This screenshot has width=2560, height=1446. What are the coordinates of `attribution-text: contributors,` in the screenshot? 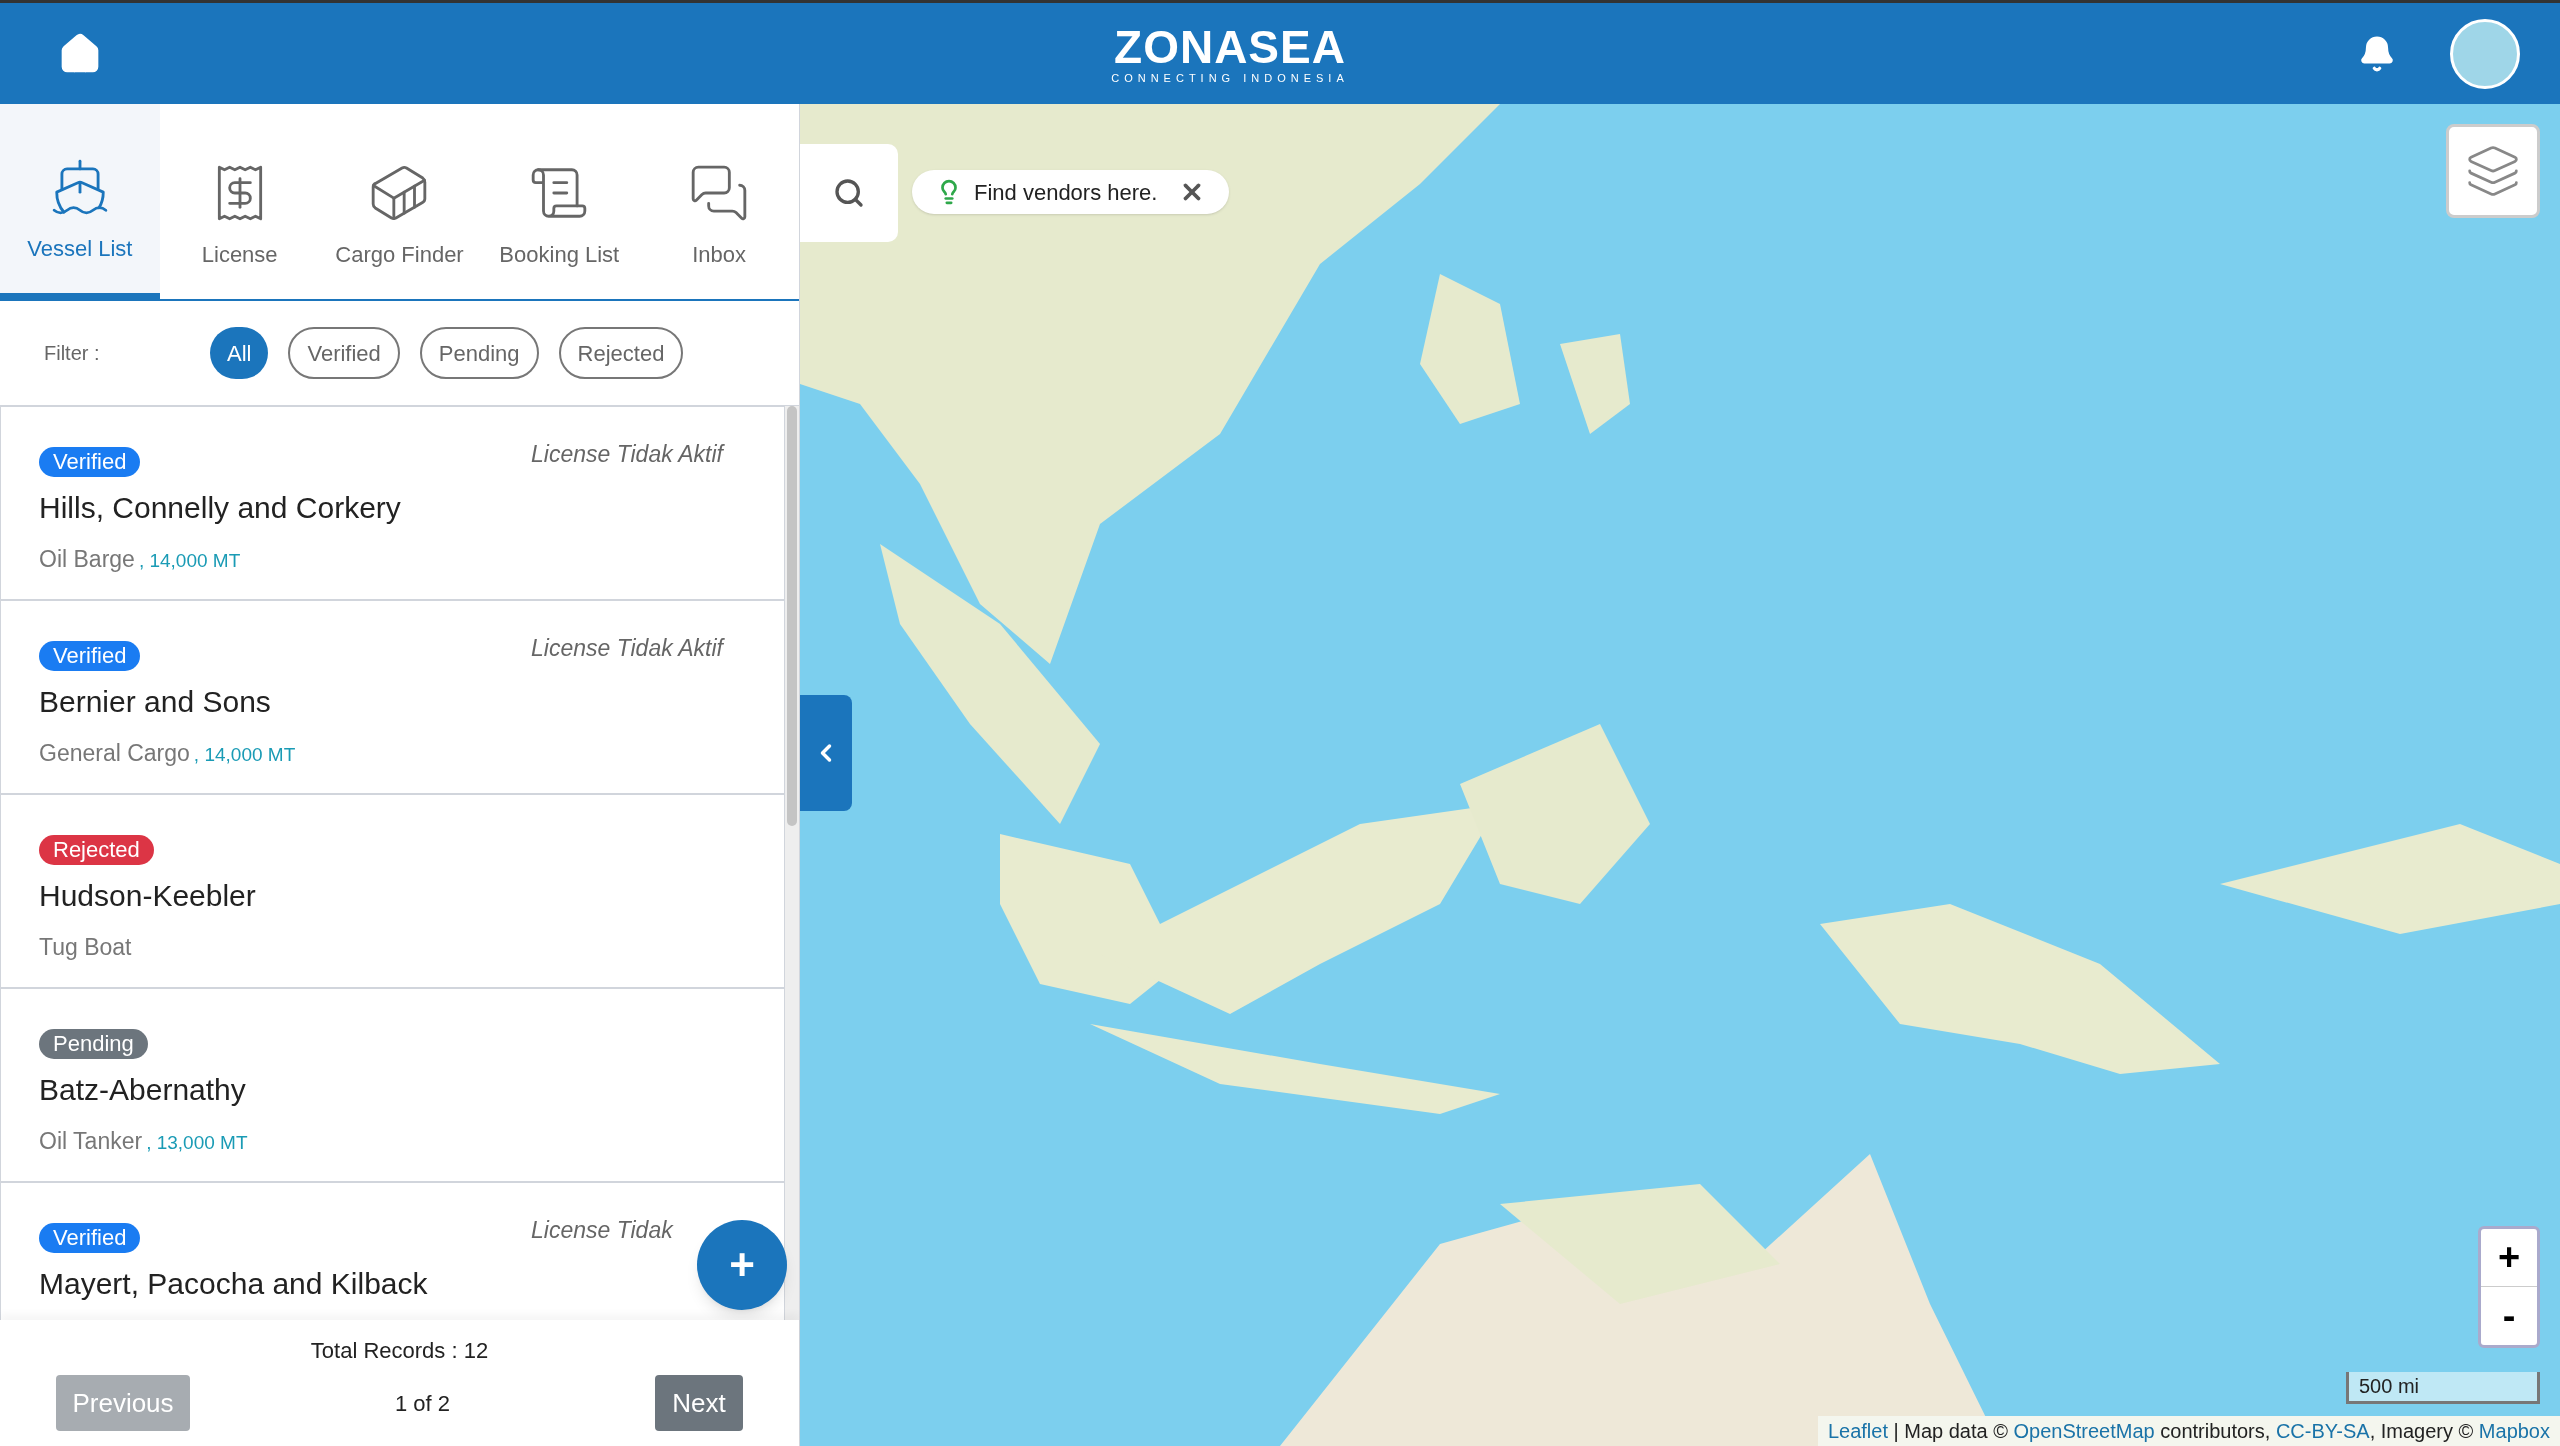 It's located at (2215, 1431).